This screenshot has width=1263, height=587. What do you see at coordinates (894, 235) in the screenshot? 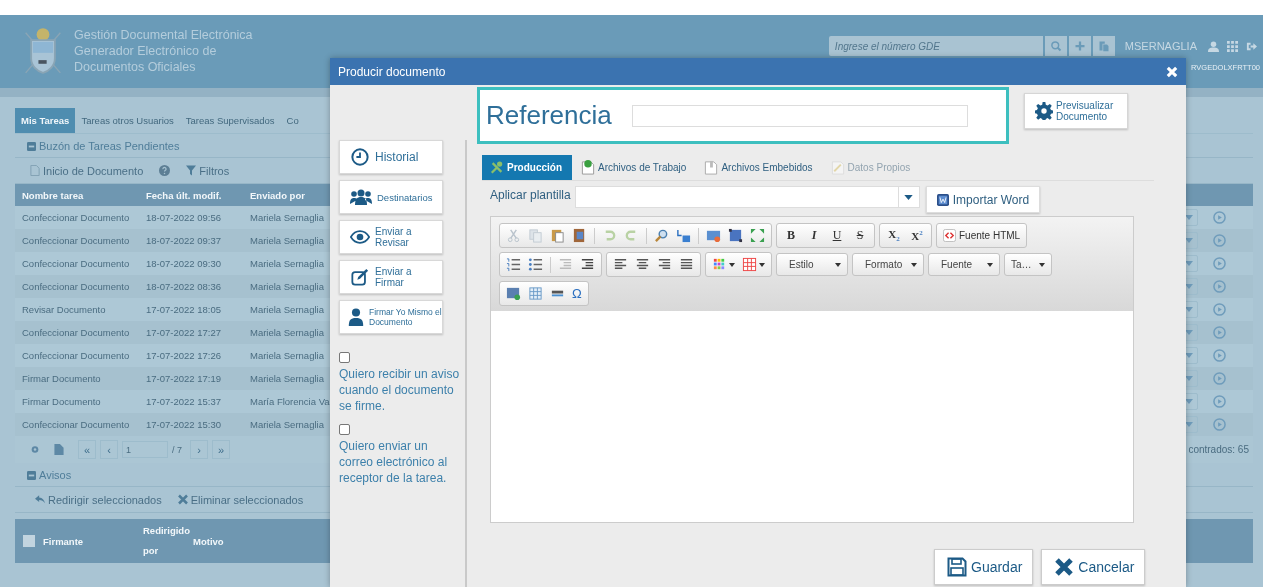
I see `script-button: X$_{2}$` at bounding box center [894, 235].